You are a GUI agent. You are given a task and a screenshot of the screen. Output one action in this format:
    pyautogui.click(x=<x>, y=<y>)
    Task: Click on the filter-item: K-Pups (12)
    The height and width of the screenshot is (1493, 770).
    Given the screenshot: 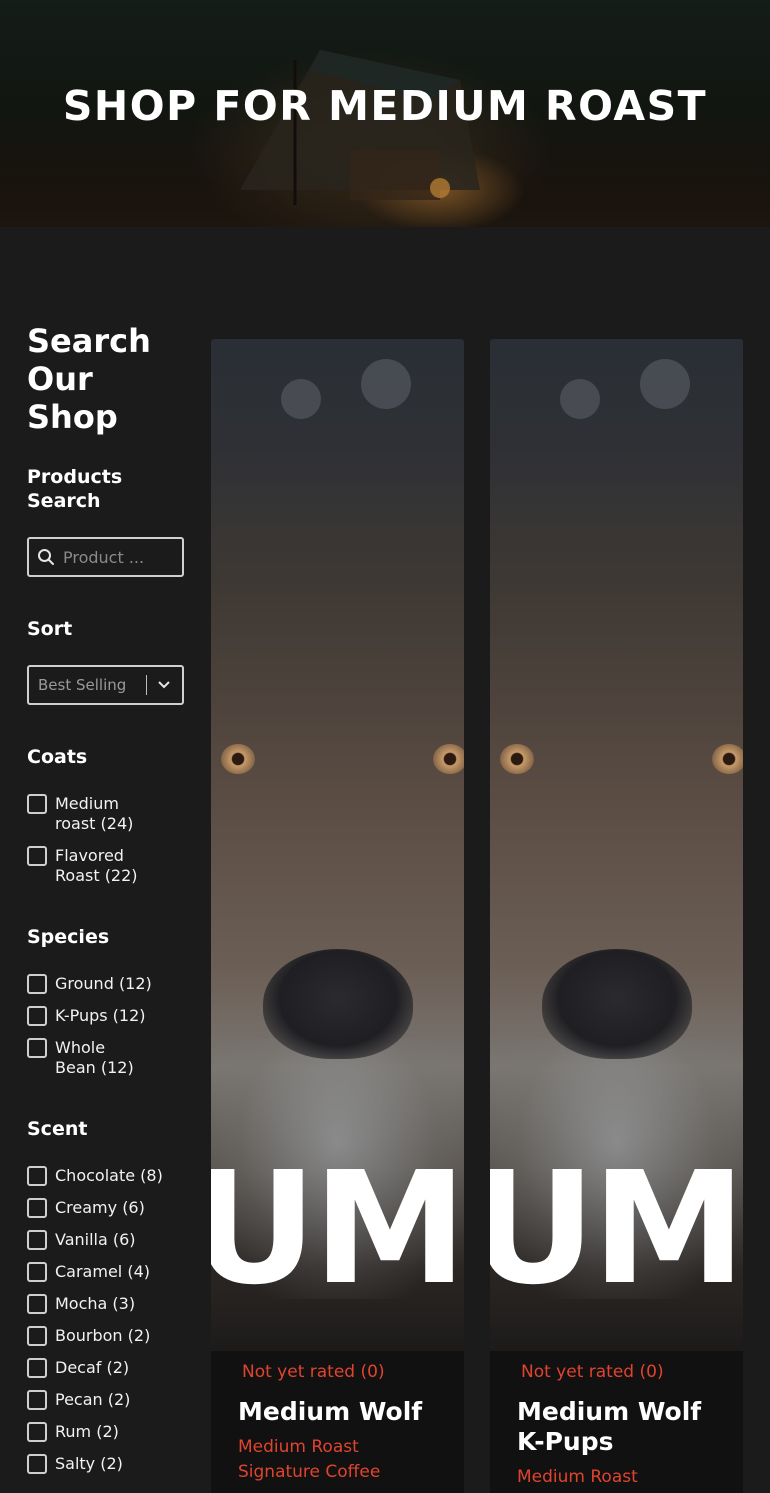 What is the action you would take?
    pyautogui.click(x=86, y=1016)
    